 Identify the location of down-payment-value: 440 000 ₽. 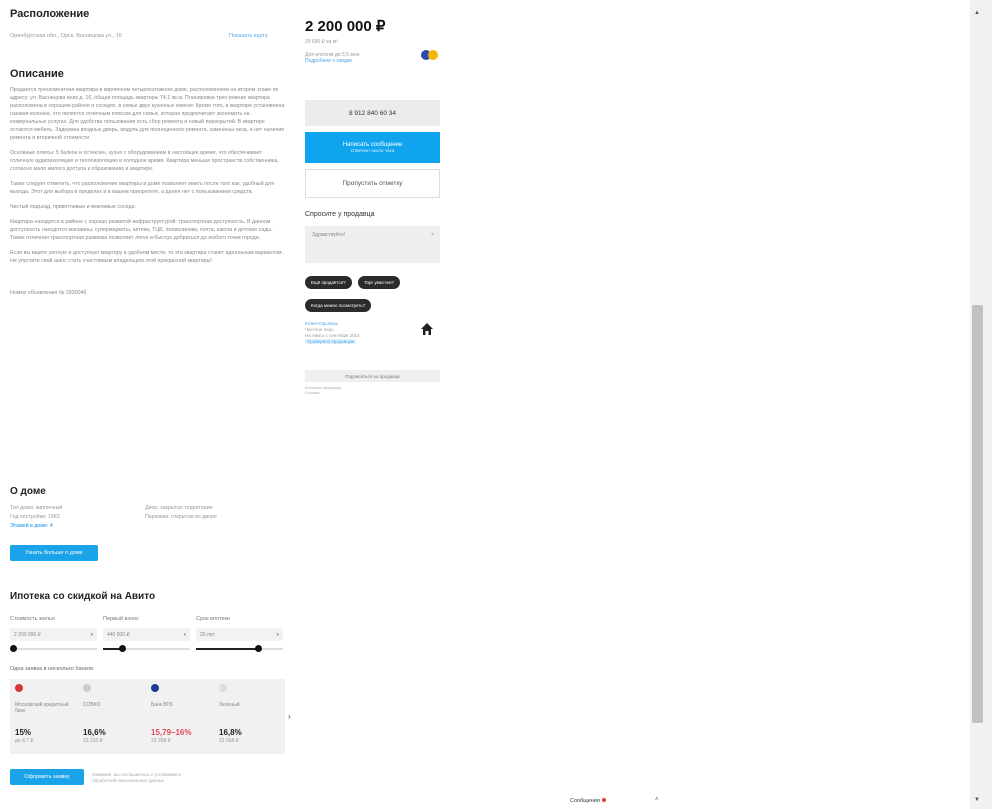
(118, 634).